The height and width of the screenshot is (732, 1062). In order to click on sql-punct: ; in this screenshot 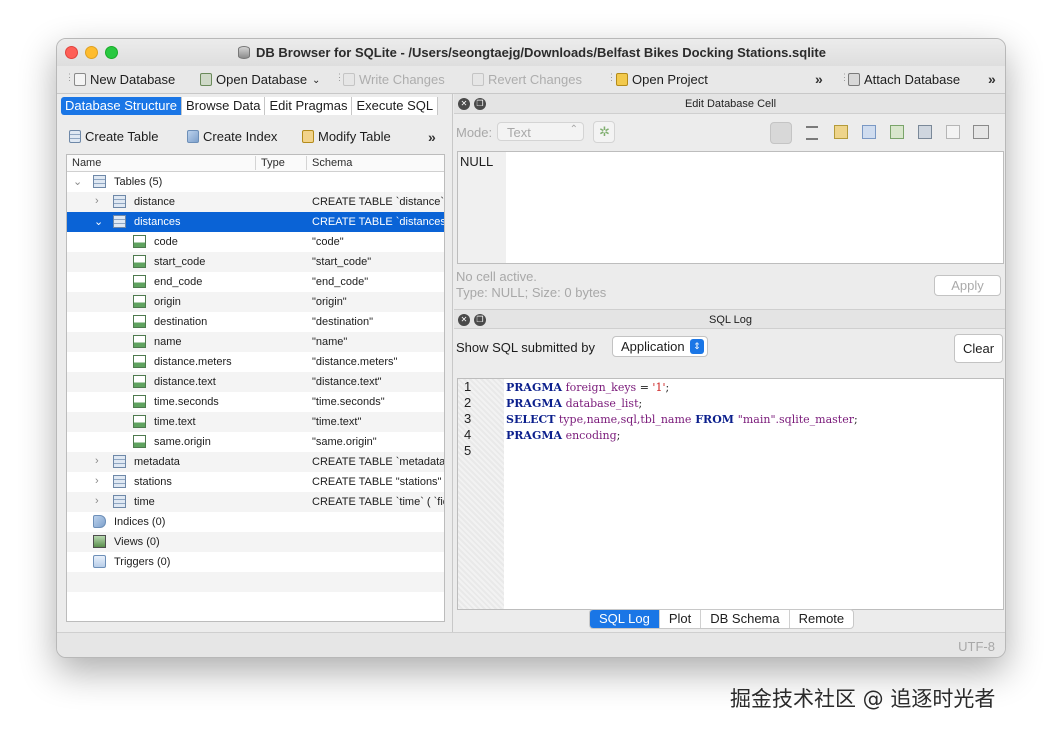, I will do `click(667, 387)`.